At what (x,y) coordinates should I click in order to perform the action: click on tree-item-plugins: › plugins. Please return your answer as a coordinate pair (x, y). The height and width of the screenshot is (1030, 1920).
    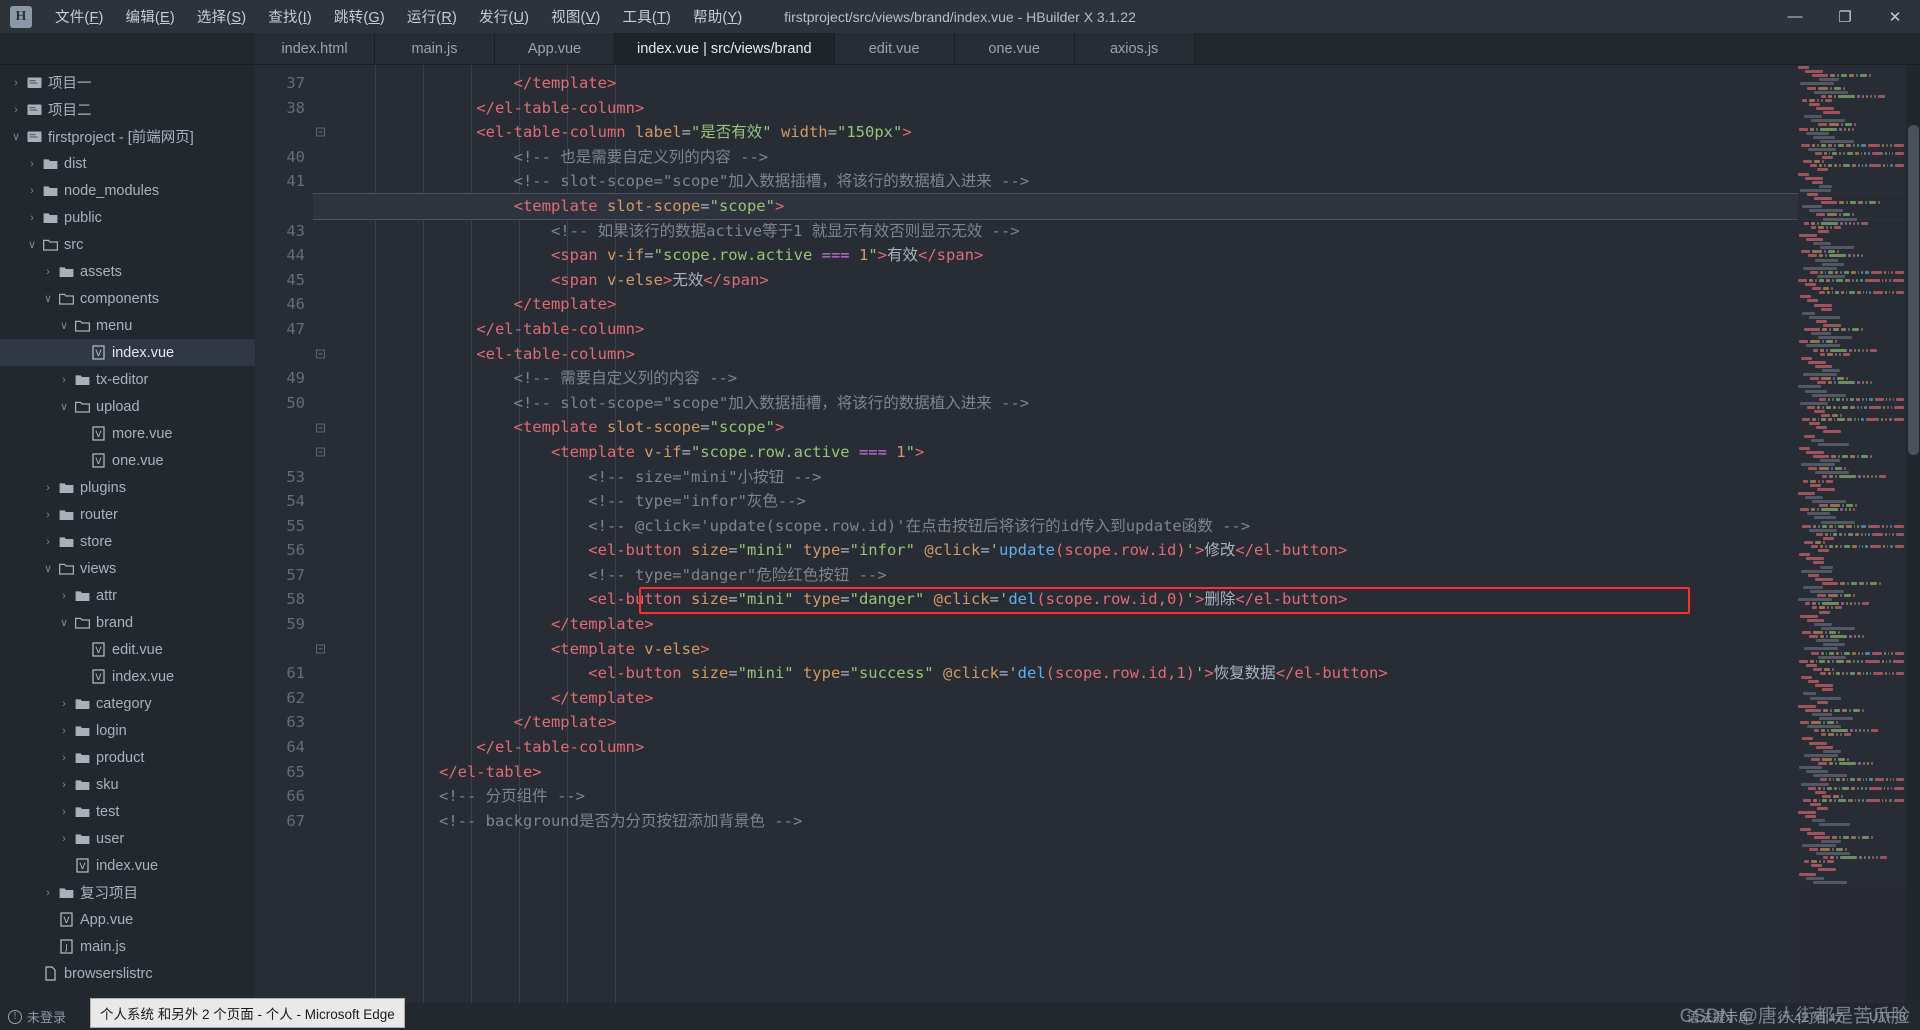
    Looking at the image, I should click on (127, 487).